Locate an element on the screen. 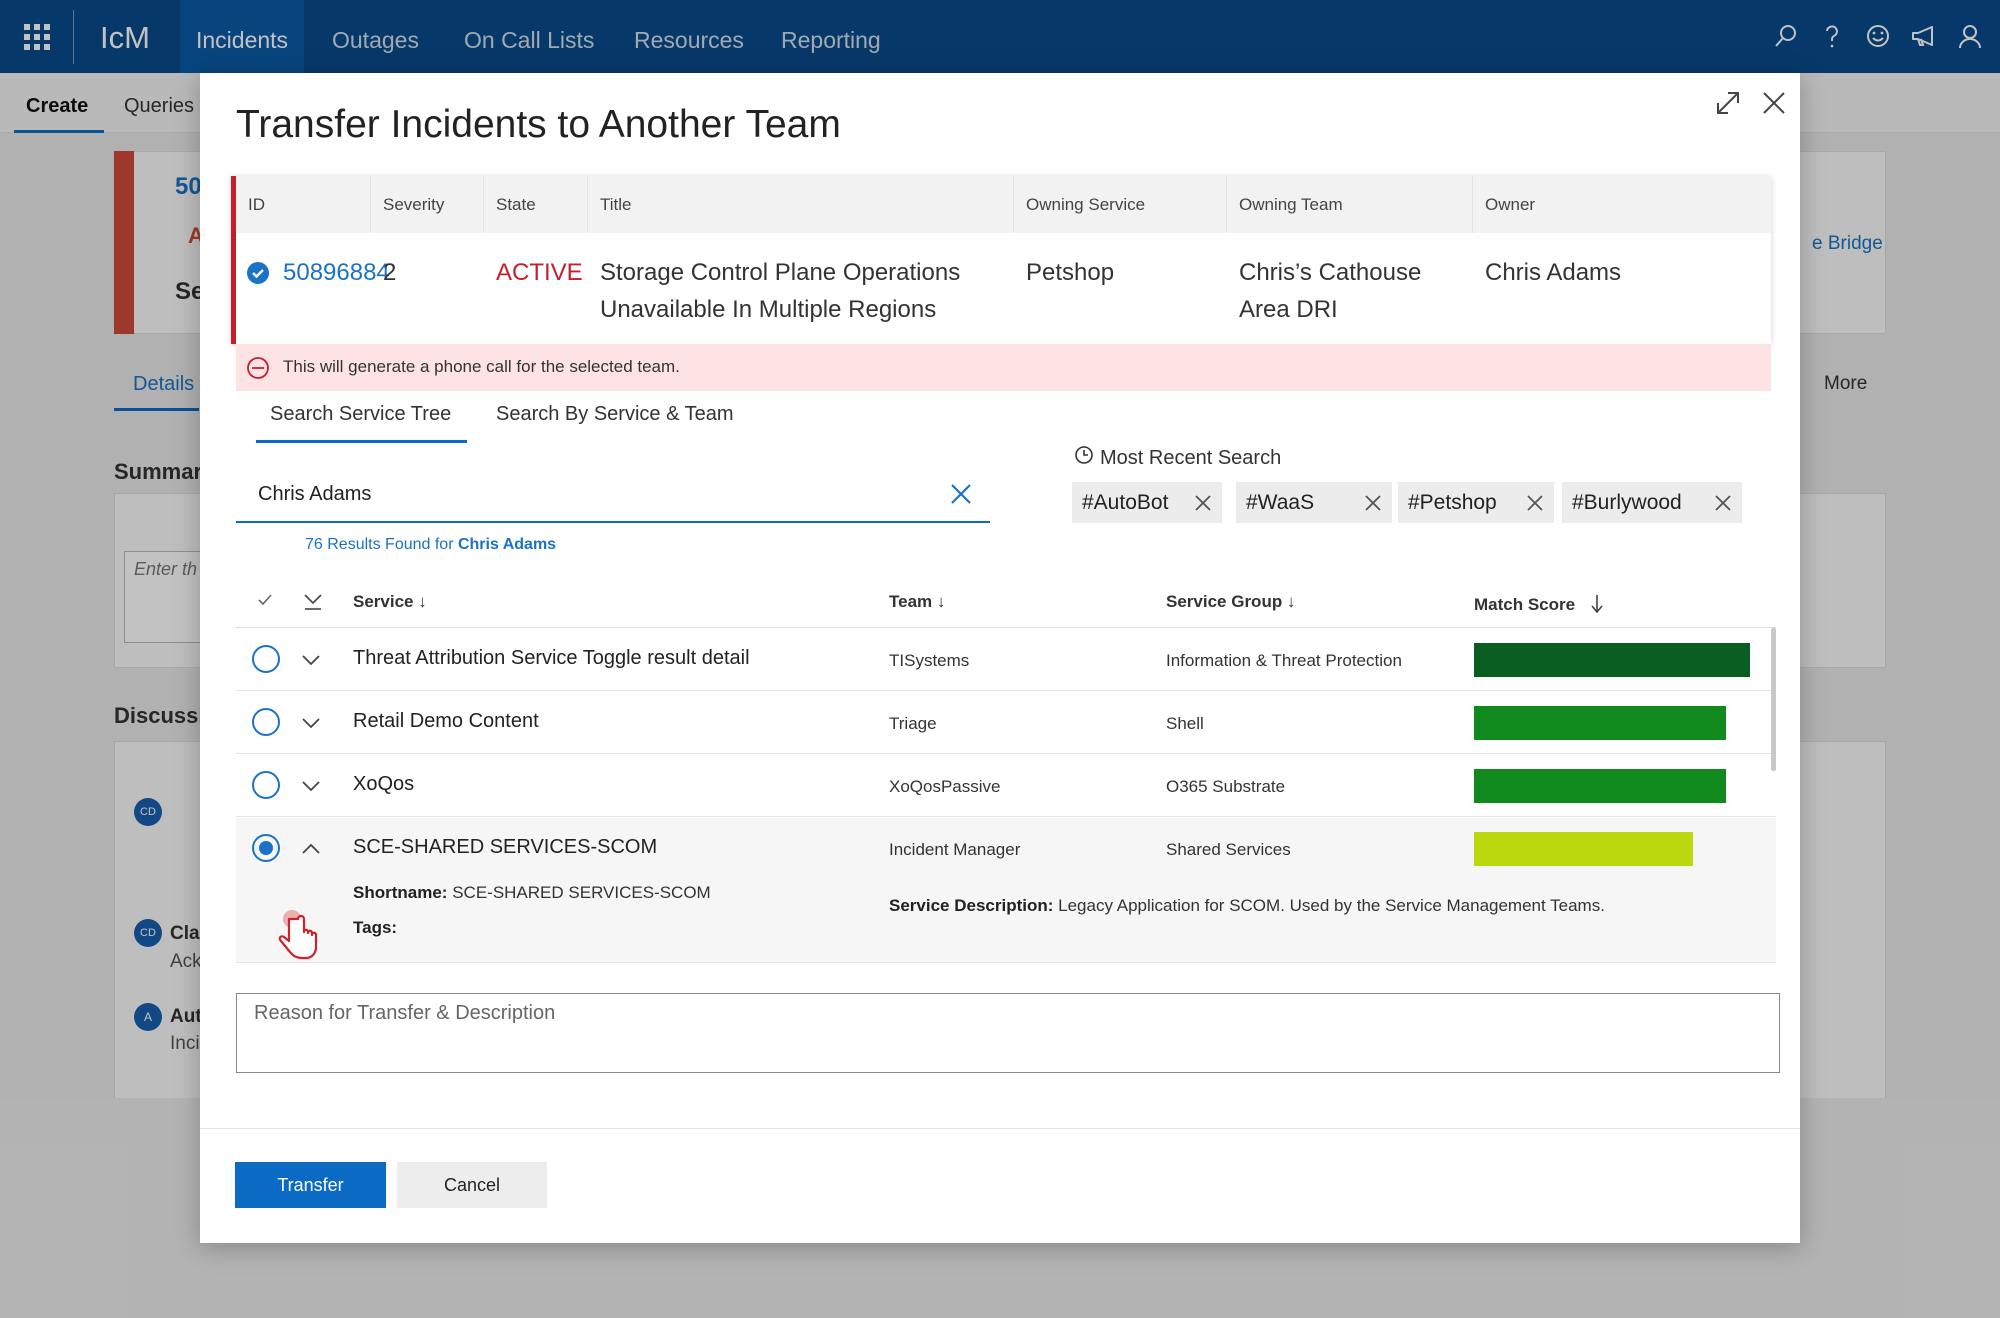  results-prefix: 76 Results Found for is located at coordinates (381, 544).